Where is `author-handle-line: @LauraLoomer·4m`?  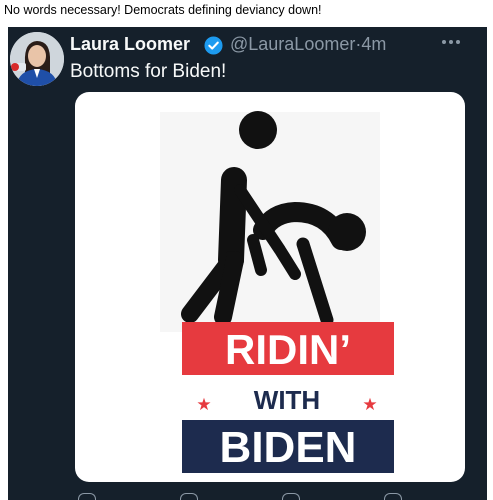 author-handle-line: @LauraLoomer·4m is located at coordinates (308, 44).